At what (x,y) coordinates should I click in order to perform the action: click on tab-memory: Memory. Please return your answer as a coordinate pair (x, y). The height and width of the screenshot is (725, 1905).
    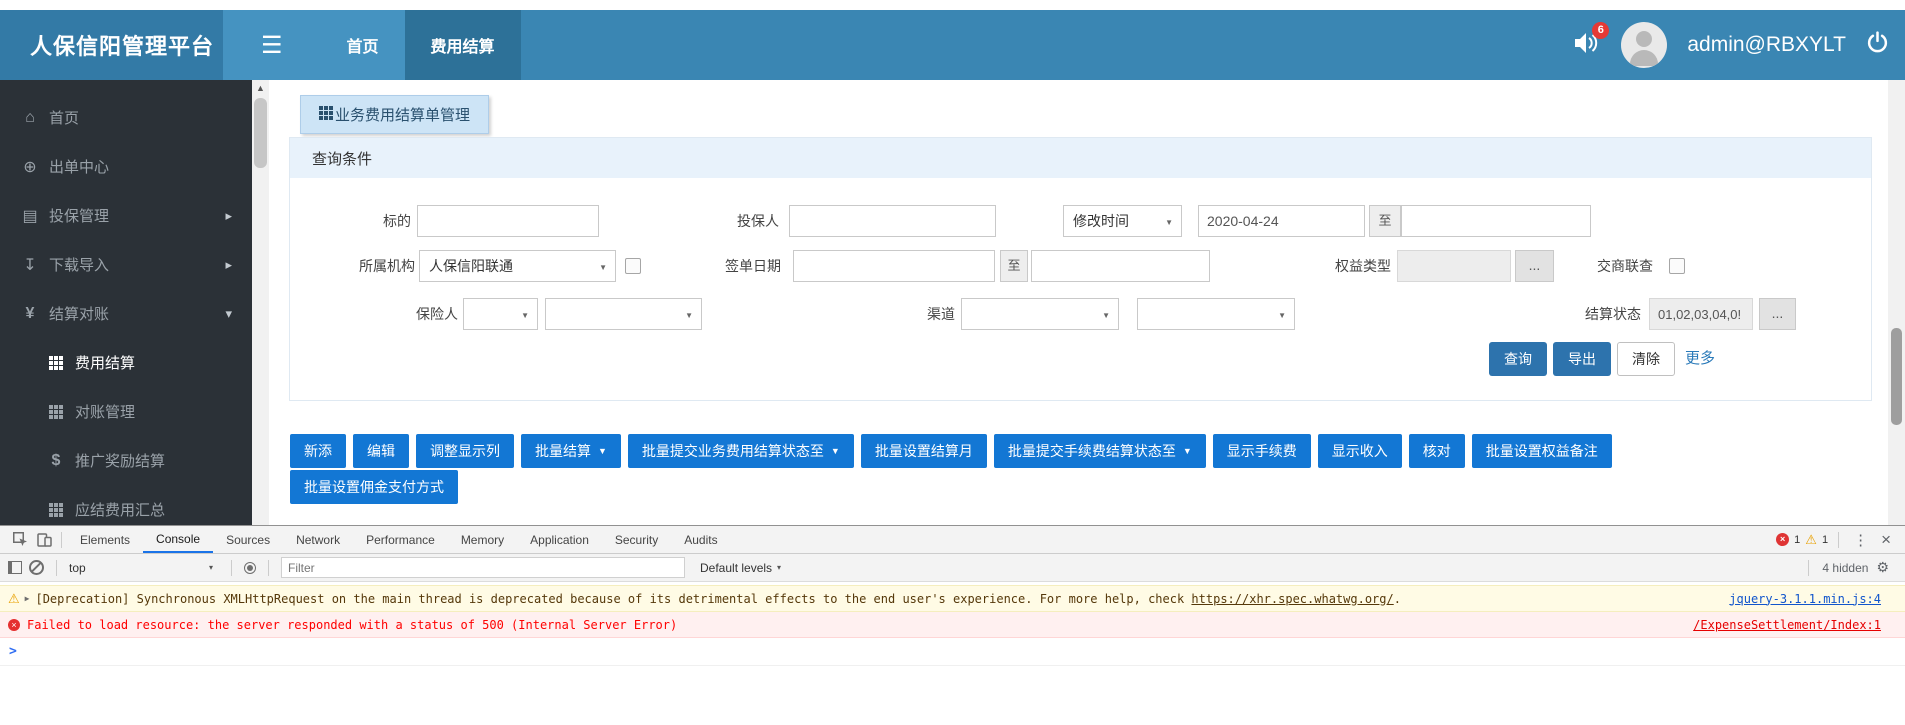
    Looking at the image, I should click on (482, 539).